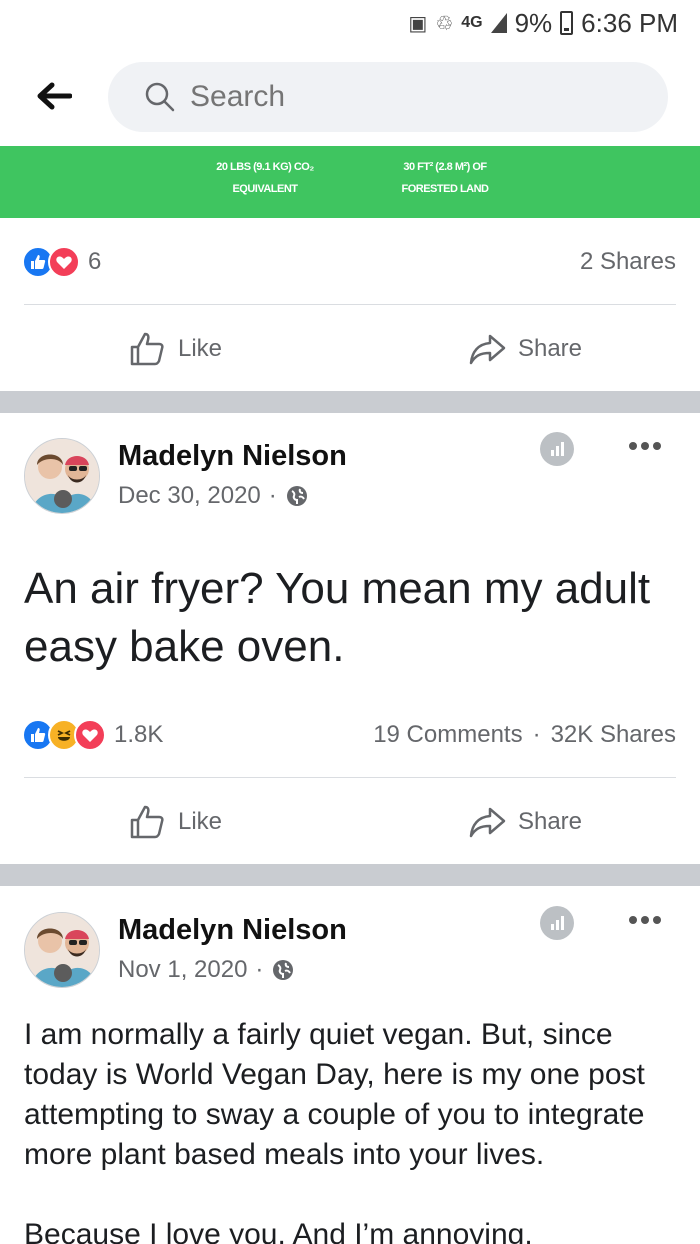  Describe the element at coordinates (349, 735) in the screenshot. I see `reactions-summary: 1.8K 19 Comments · 32K Shares` at that location.